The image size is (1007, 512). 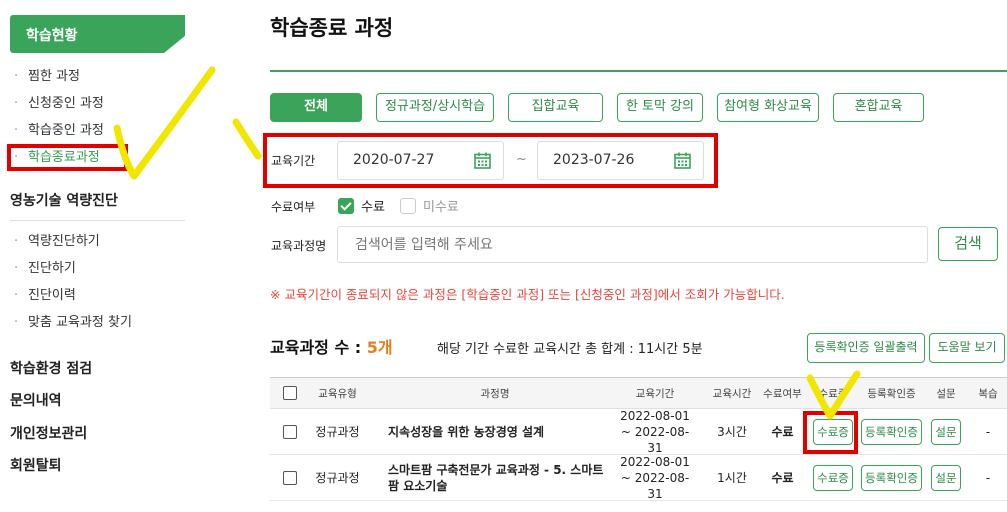 What do you see at coordinates (394, 160) in the screenshot?
I see `start-date-value: 2020-07-27` at bounding box center [394, 160].